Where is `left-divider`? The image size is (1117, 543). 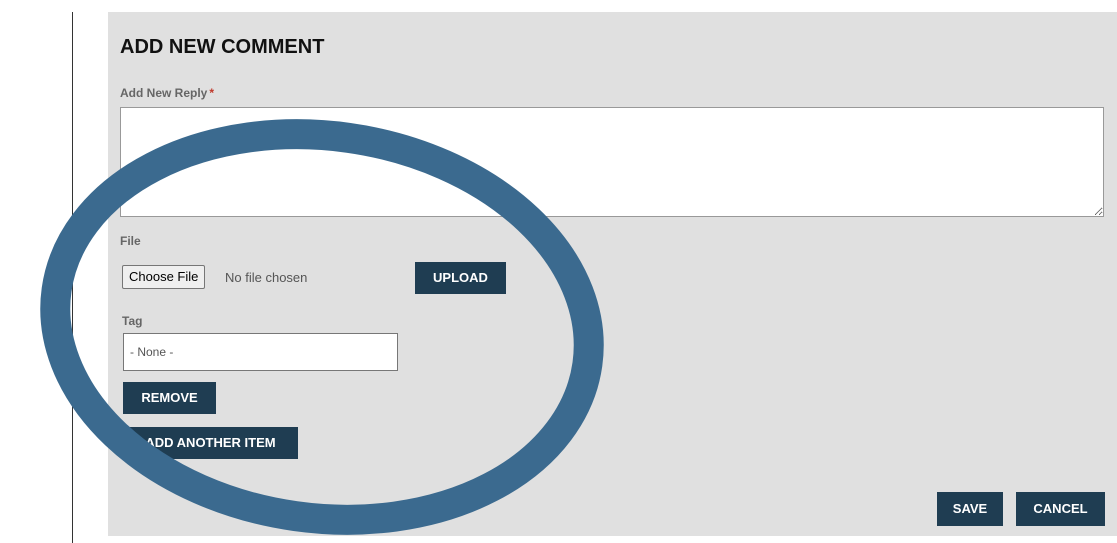 left-divider is located at coordinates (72, 277).